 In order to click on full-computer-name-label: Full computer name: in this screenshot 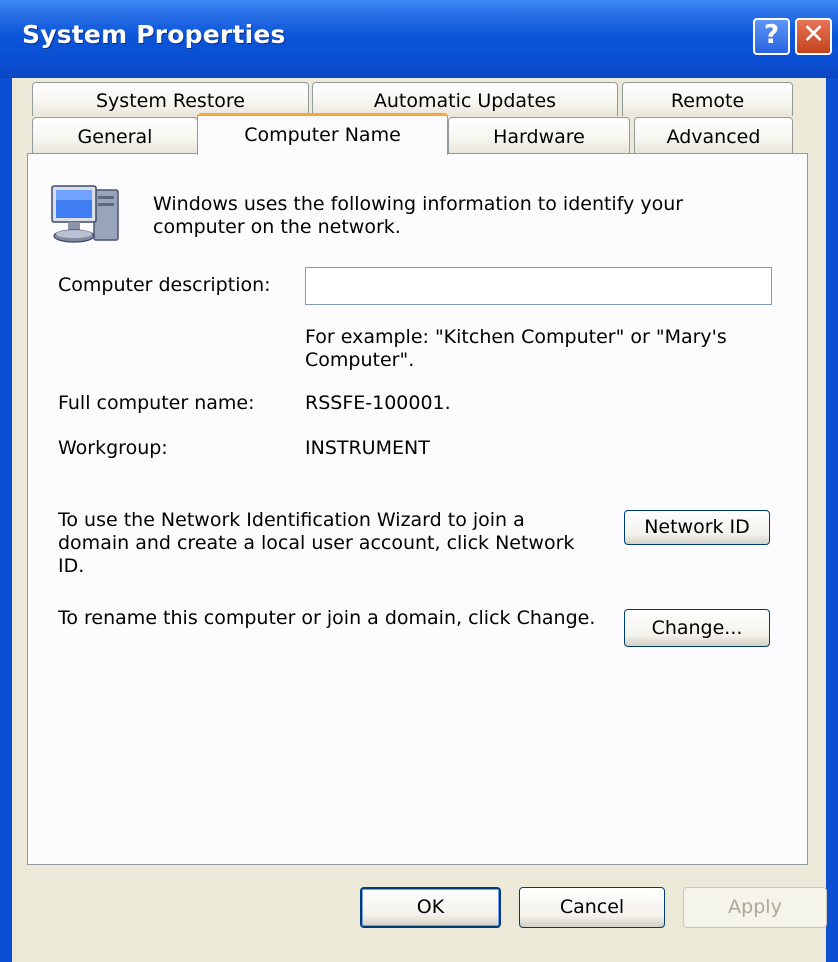, I will do `click(156, 403)`.